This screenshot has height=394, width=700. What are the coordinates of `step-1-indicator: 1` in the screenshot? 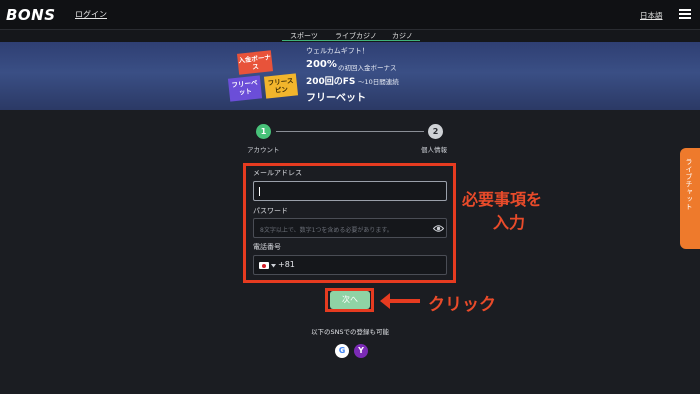 It's located at (263, 131).